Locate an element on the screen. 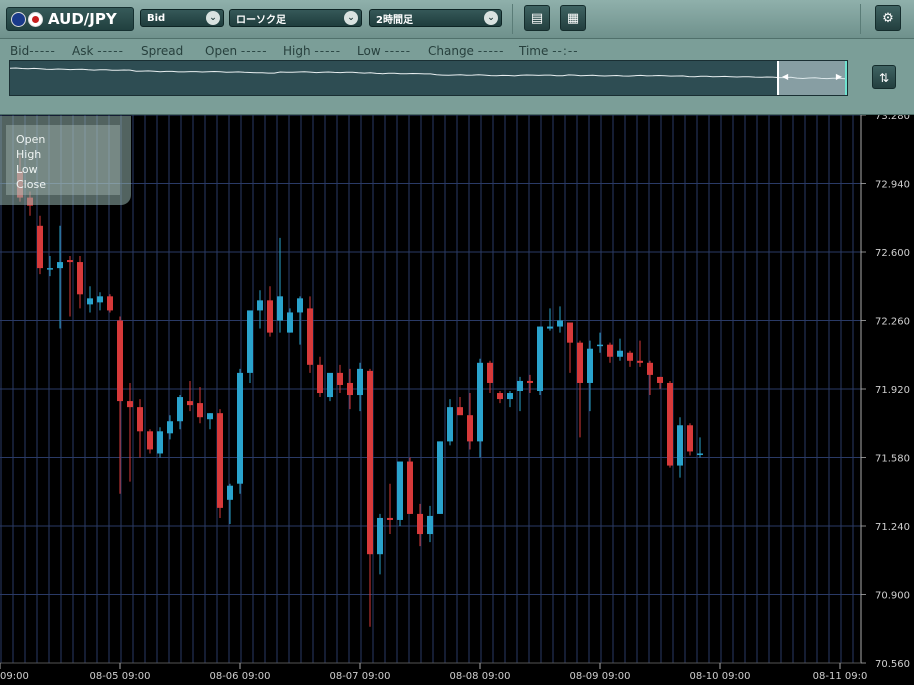  quote-change: Change ----- is located at coordinates (466, 51).